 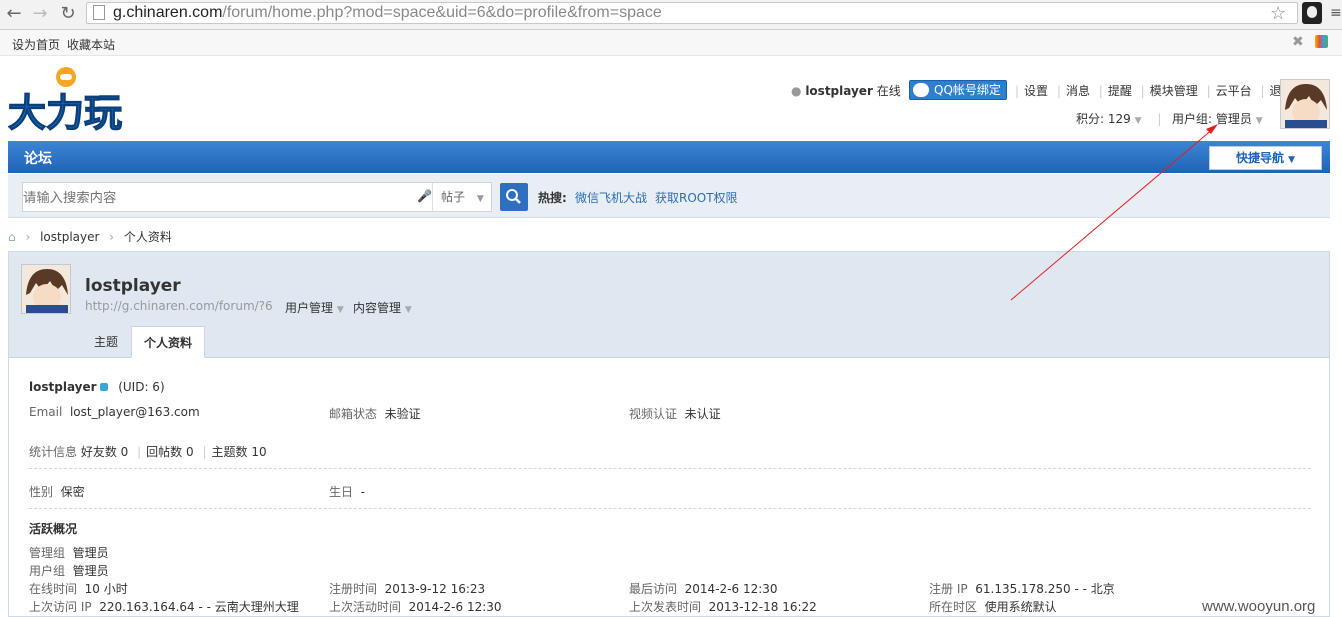 I want to click on user-group-value: 管理员, so click(x=91, y=571).